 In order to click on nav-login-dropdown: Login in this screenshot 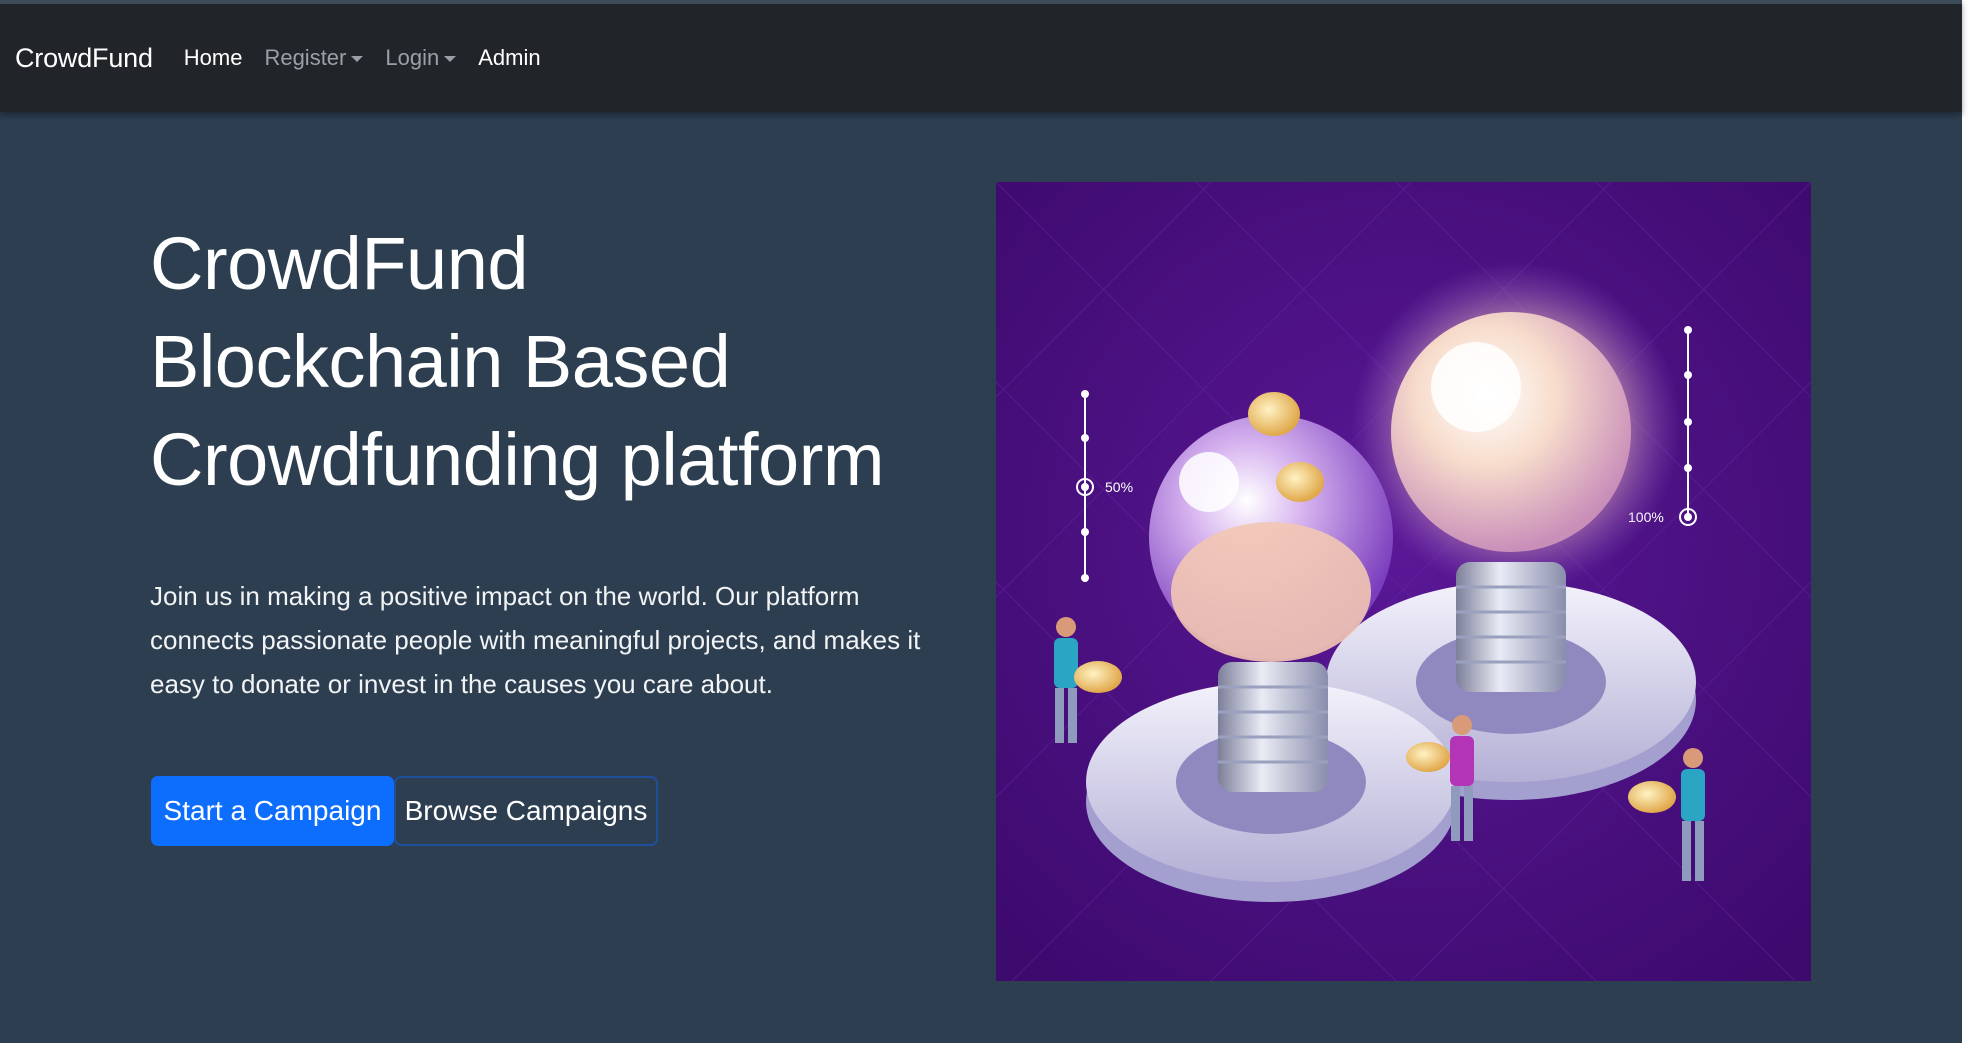, I will do `click(421, 58)`.